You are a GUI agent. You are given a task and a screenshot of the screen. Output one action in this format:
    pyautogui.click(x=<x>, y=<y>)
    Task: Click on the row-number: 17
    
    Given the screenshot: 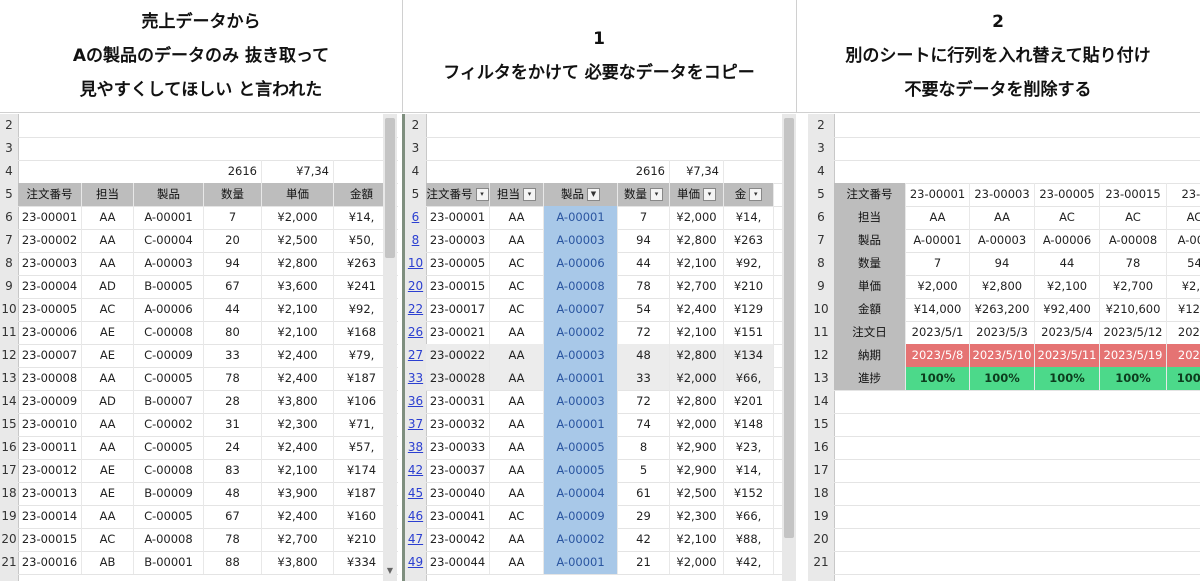 What is the action you would take?
    pyautogui.click(x=9, y=470)
    